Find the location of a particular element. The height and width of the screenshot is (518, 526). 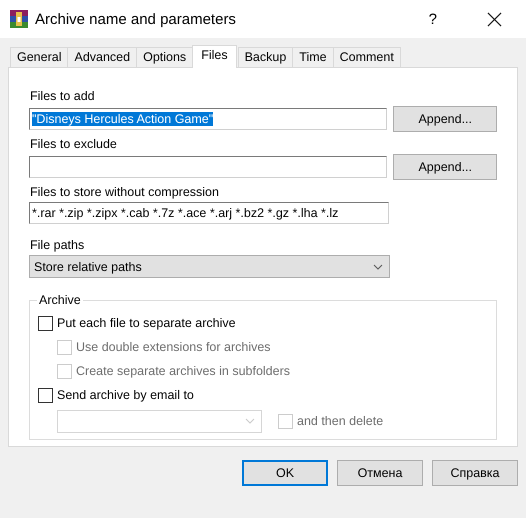

field-label: Files to store without compression is located at coordinates (125, 192).